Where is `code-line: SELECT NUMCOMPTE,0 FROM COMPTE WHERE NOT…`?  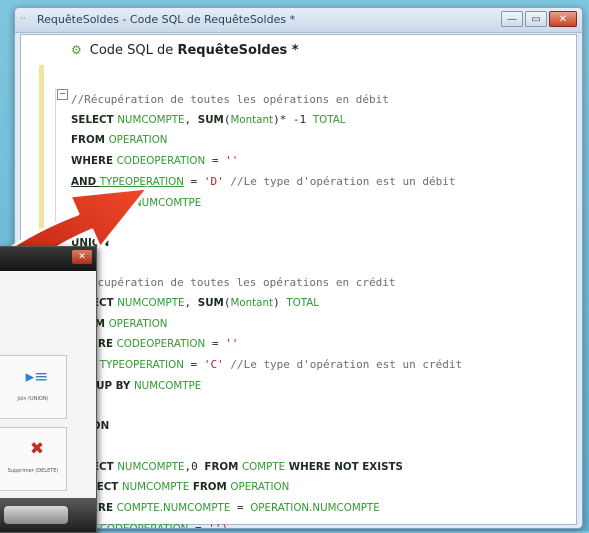
code-line: SELECT NUMCOMPTE,0 FROM COMPTE WHERE NOT… is located at coordinates (266, 467).